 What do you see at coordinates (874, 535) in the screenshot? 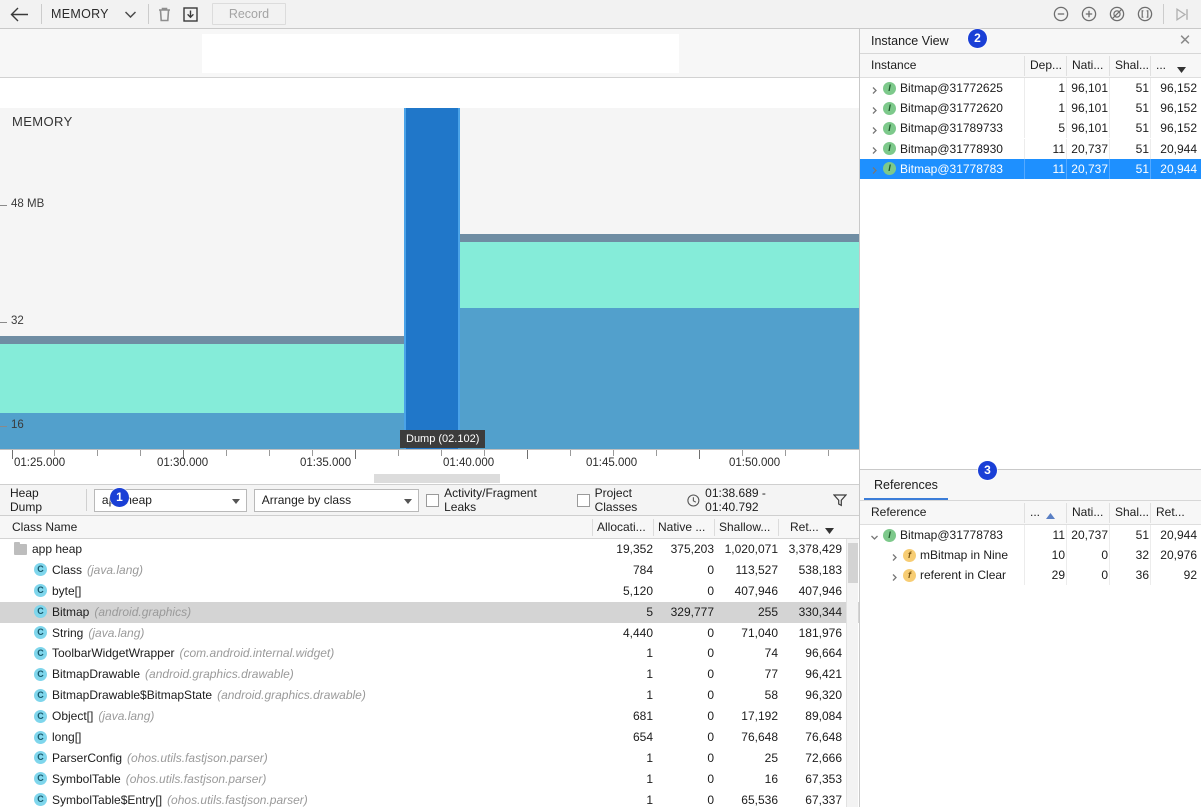
I see `chevron-down-icon` at bounding box center [874, 535].